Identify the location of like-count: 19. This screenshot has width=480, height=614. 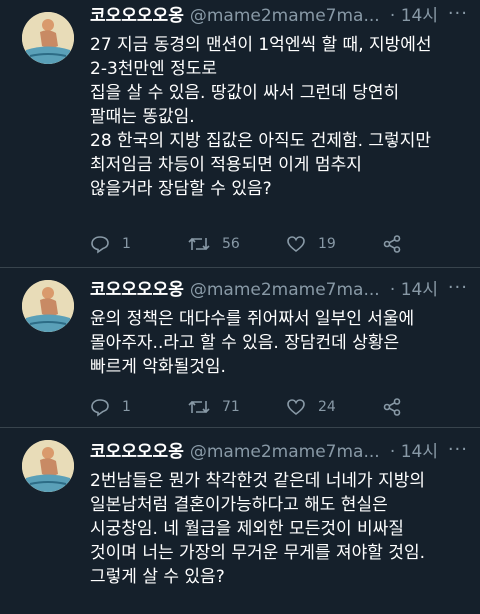
(327, 244).